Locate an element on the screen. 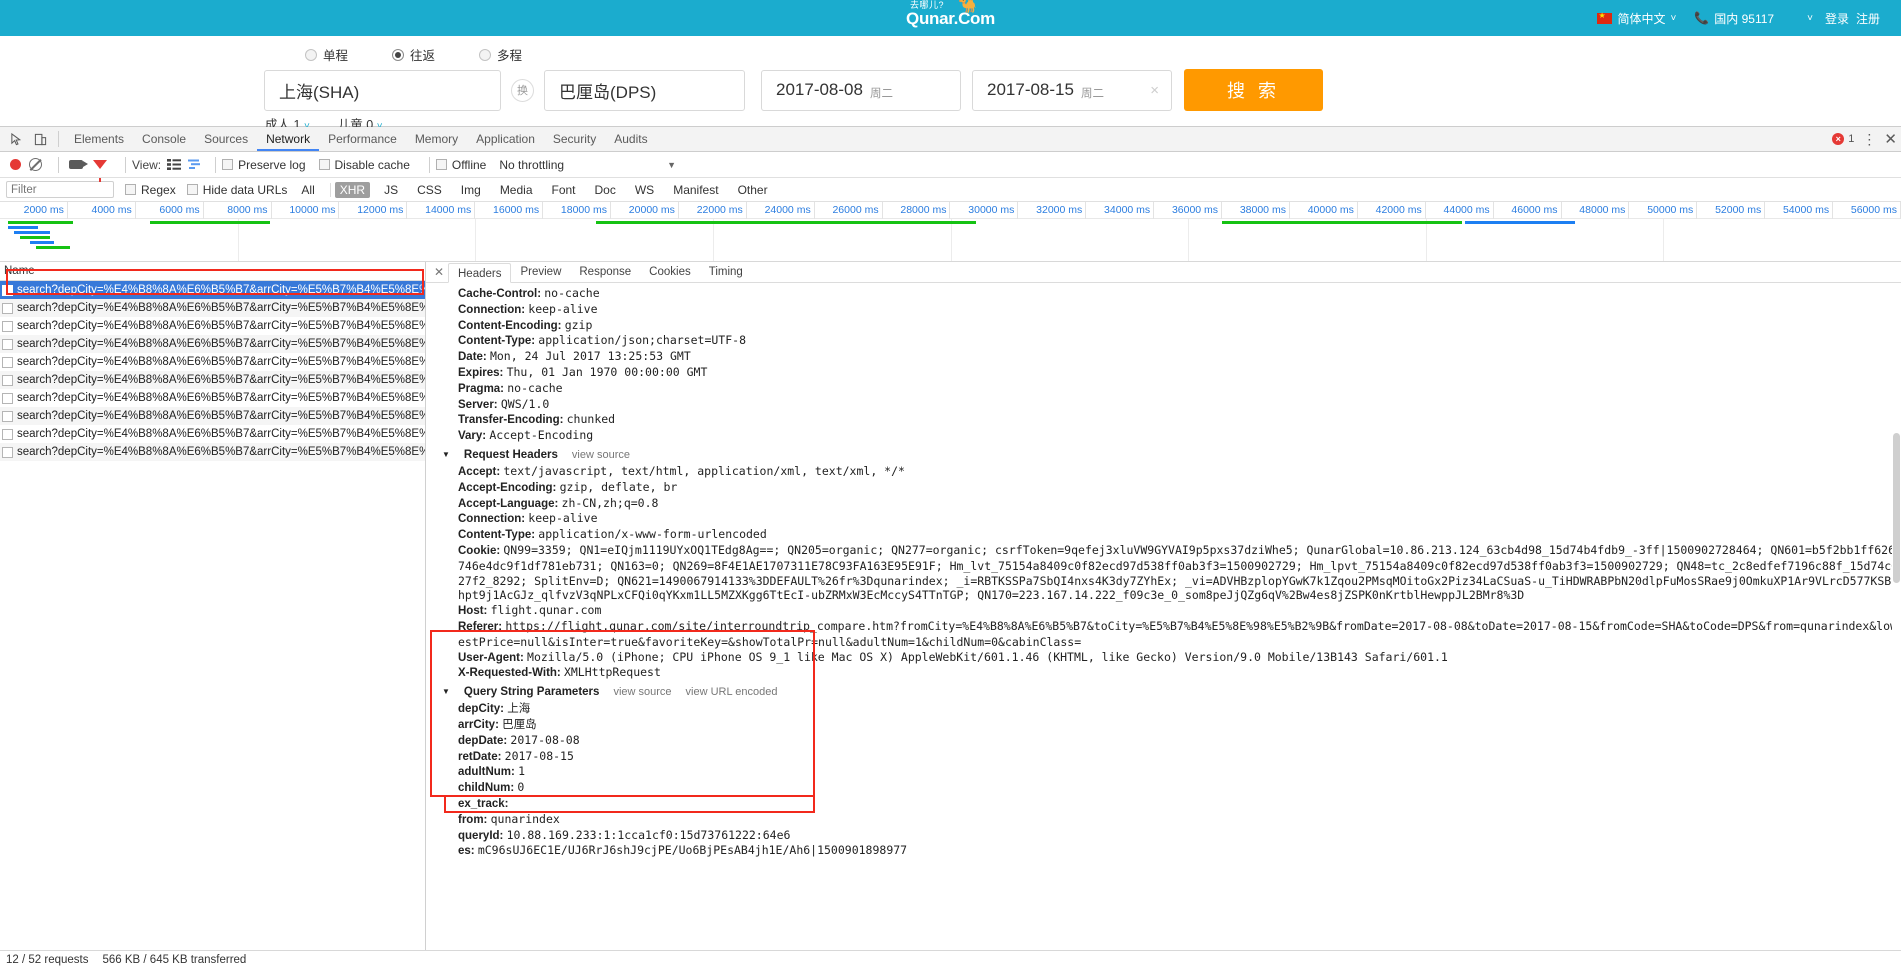 The width and height of the screenshot is (1901, 969). type-filter-js: JS is located at coordinates (391, 190).